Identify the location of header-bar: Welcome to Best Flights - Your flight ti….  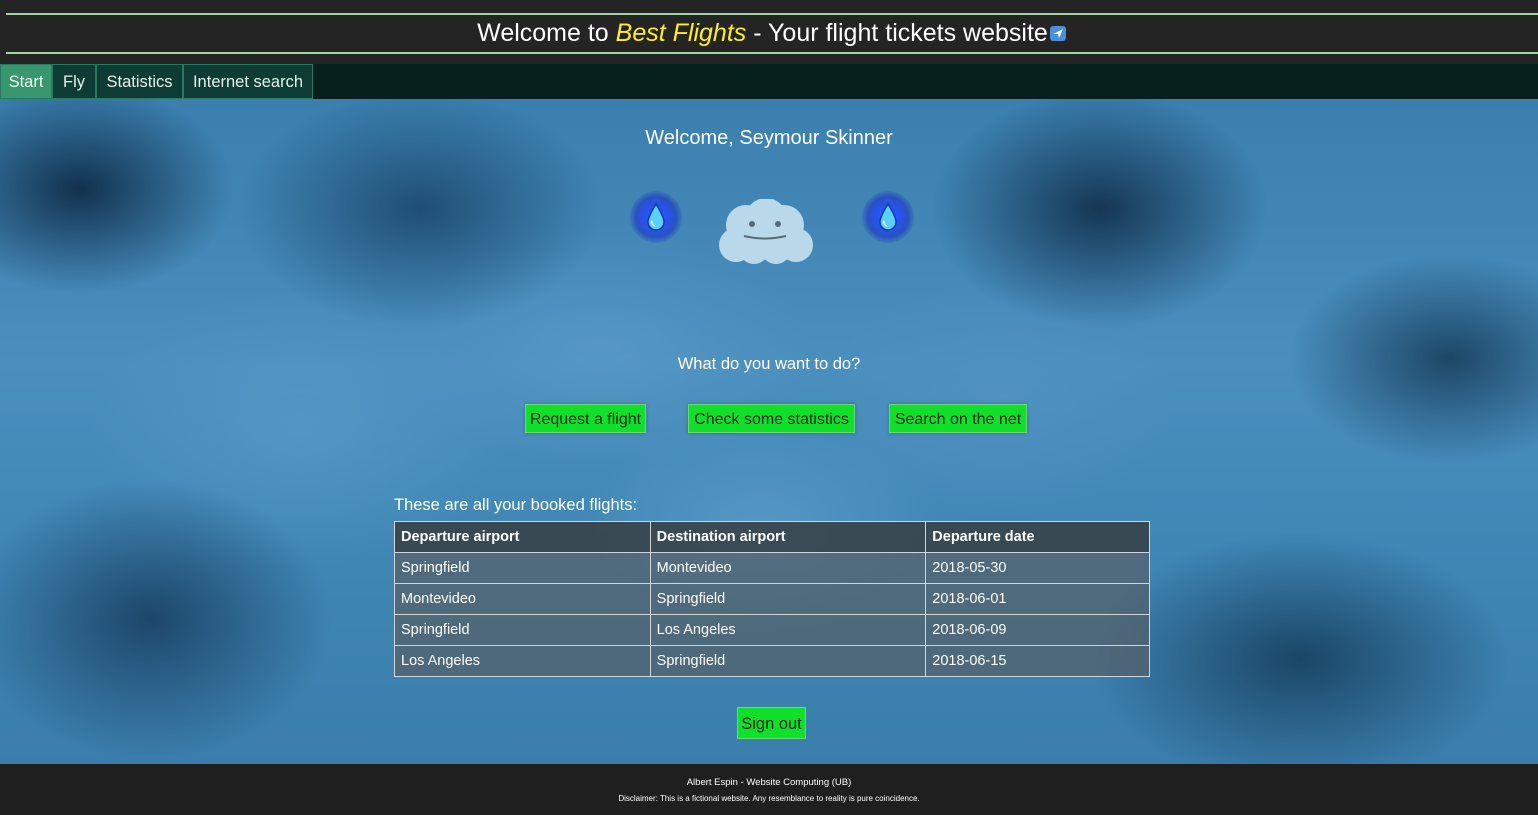
(769, 32).